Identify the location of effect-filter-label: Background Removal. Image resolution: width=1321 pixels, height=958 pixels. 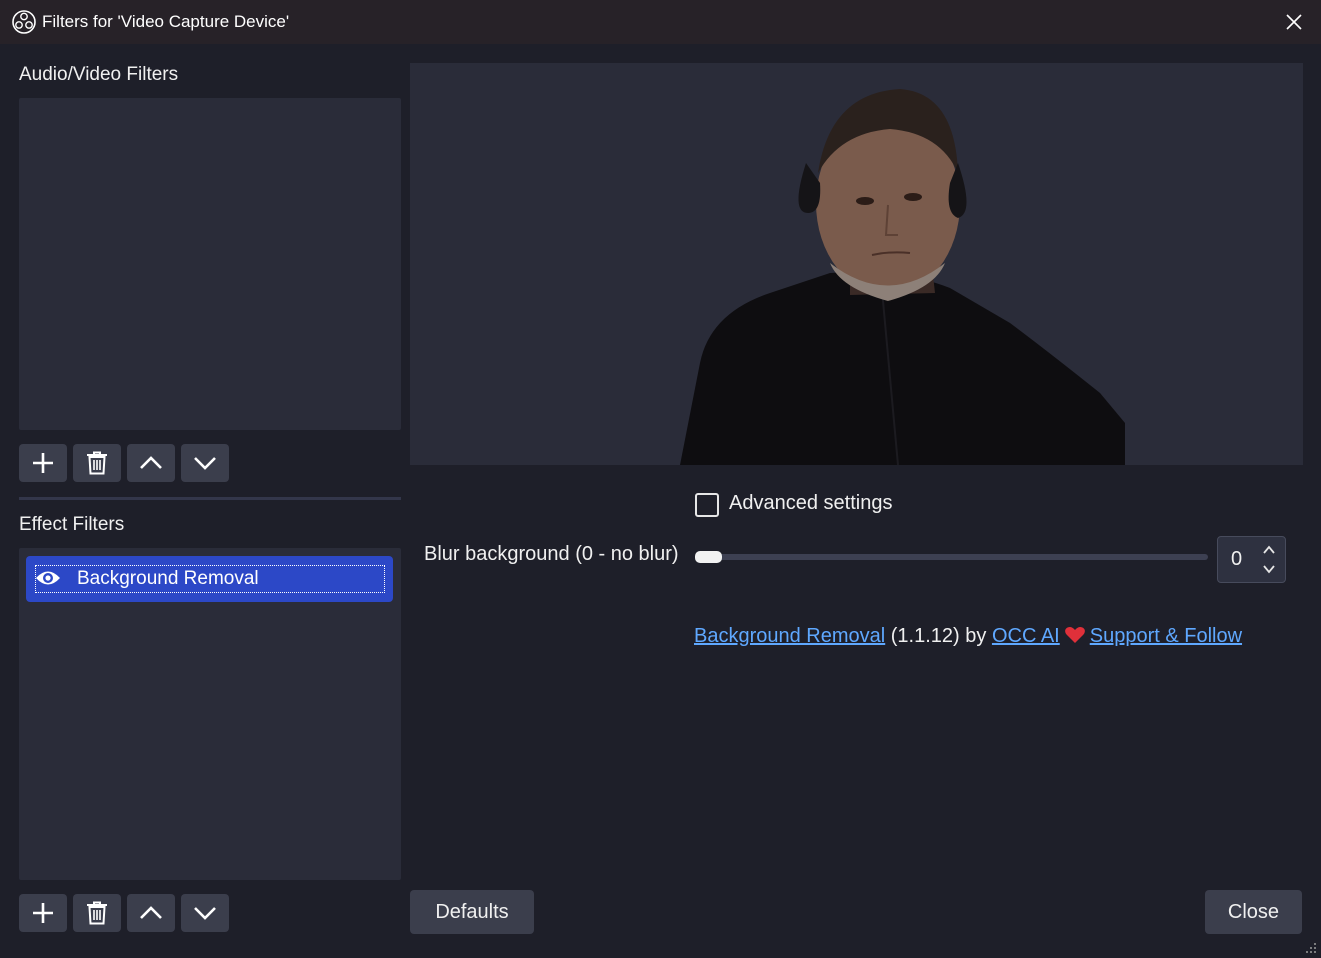
(168, 578).